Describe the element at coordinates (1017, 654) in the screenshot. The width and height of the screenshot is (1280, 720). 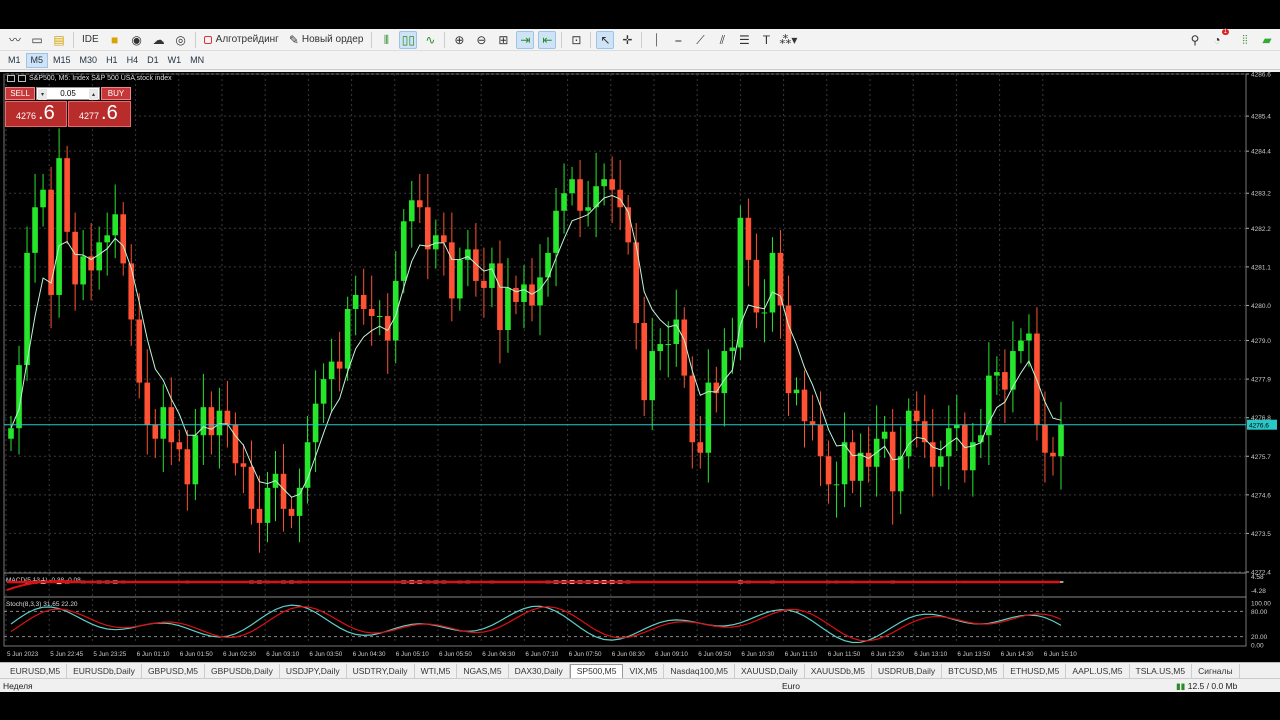
I see `x-tick-label: 6 Jun 14:30` at that location.